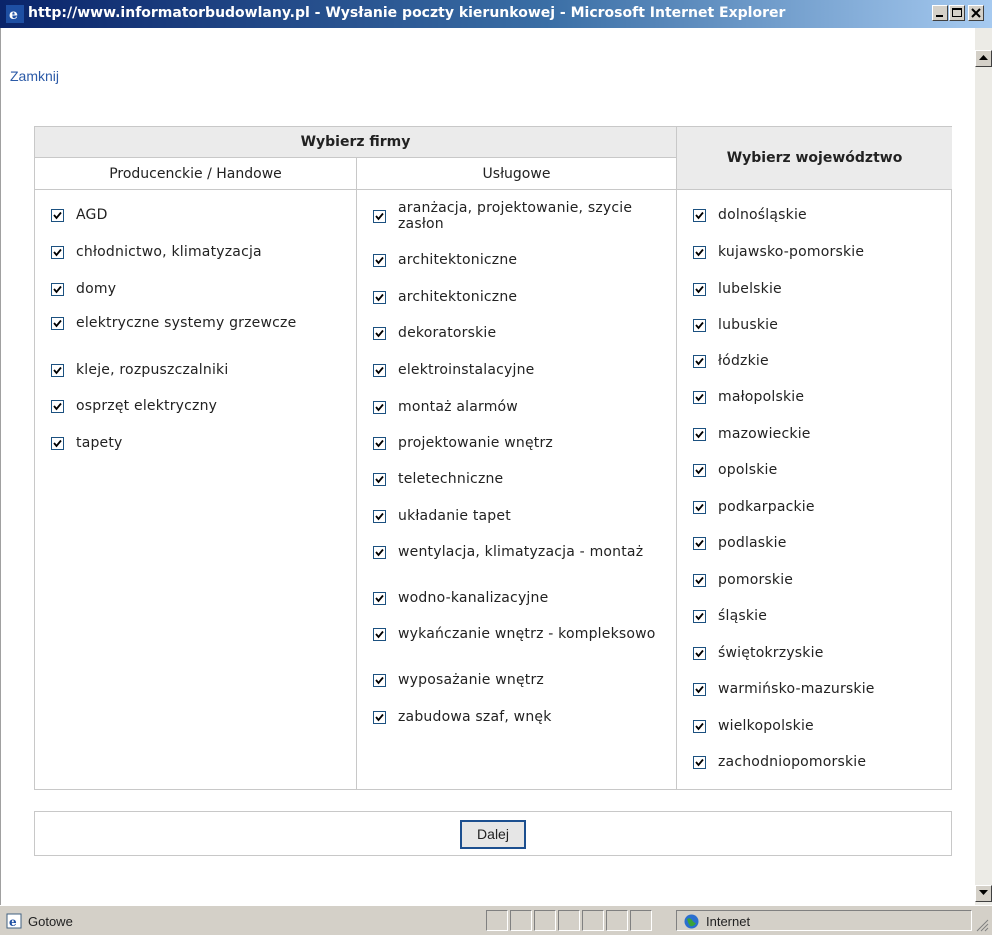  What do you see at coordinates (838, 580) in the screenshot?
I see `checkbox-item: pomorskie` at bounding box center [838, 580].